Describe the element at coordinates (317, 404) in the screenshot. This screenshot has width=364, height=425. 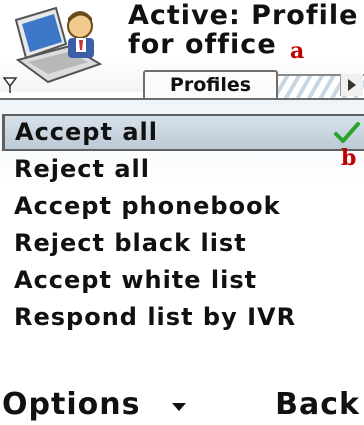
I see `back-softkey: Back` at that location.